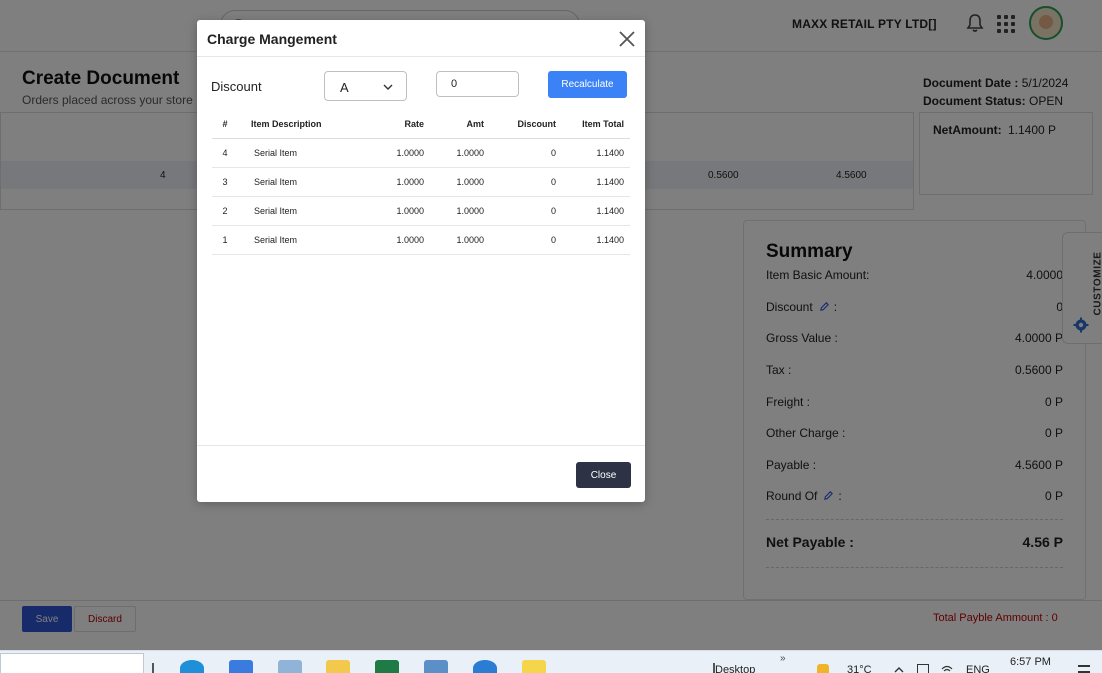 The height and width of the screenshot is (673, 1102). What do you see at coordinates (344, 87) in the screenshot?
I see `discount-type-value: A` at bounding box center [344, 87].